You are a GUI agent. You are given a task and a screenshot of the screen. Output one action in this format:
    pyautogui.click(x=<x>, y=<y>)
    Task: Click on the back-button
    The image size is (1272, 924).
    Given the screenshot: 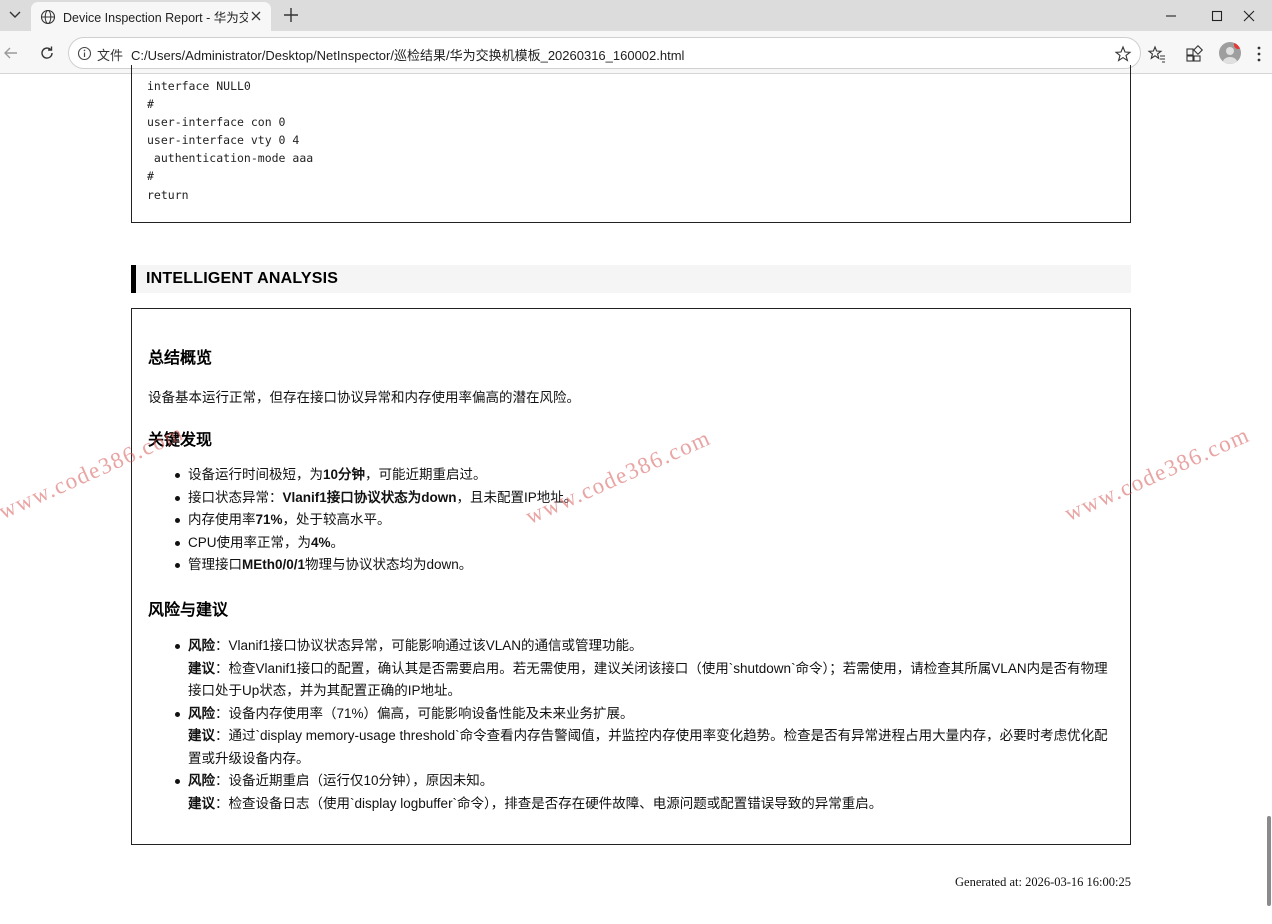 What is the action you would take?
    pyautogui.click(x=11, y=53)
    